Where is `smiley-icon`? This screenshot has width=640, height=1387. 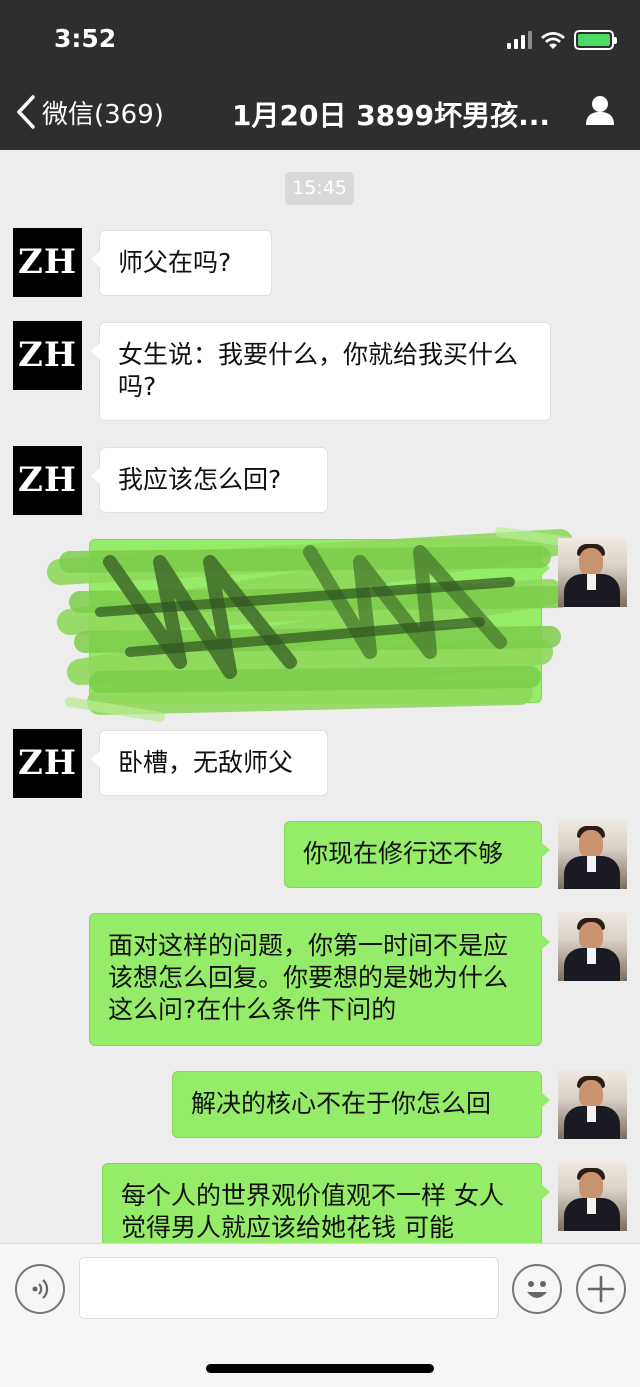
smiley-icon is located at coordinates (537, 1289).